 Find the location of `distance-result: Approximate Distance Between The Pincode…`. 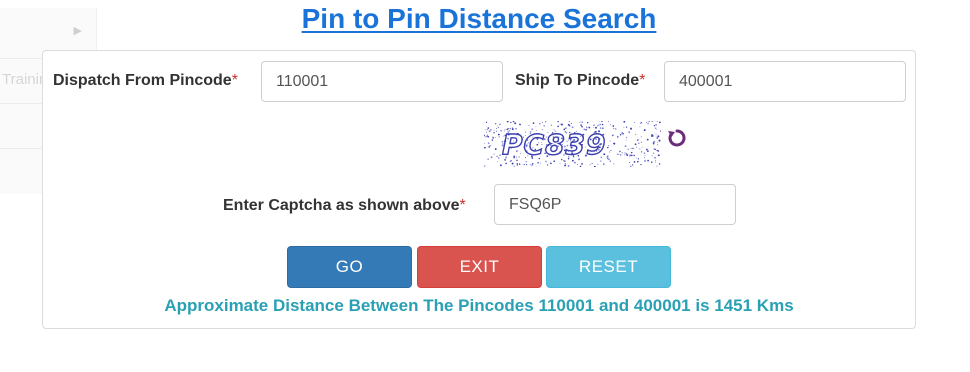

distance-result: Approximate Distance Between The Pincode… is located at coordinates (479, 305).